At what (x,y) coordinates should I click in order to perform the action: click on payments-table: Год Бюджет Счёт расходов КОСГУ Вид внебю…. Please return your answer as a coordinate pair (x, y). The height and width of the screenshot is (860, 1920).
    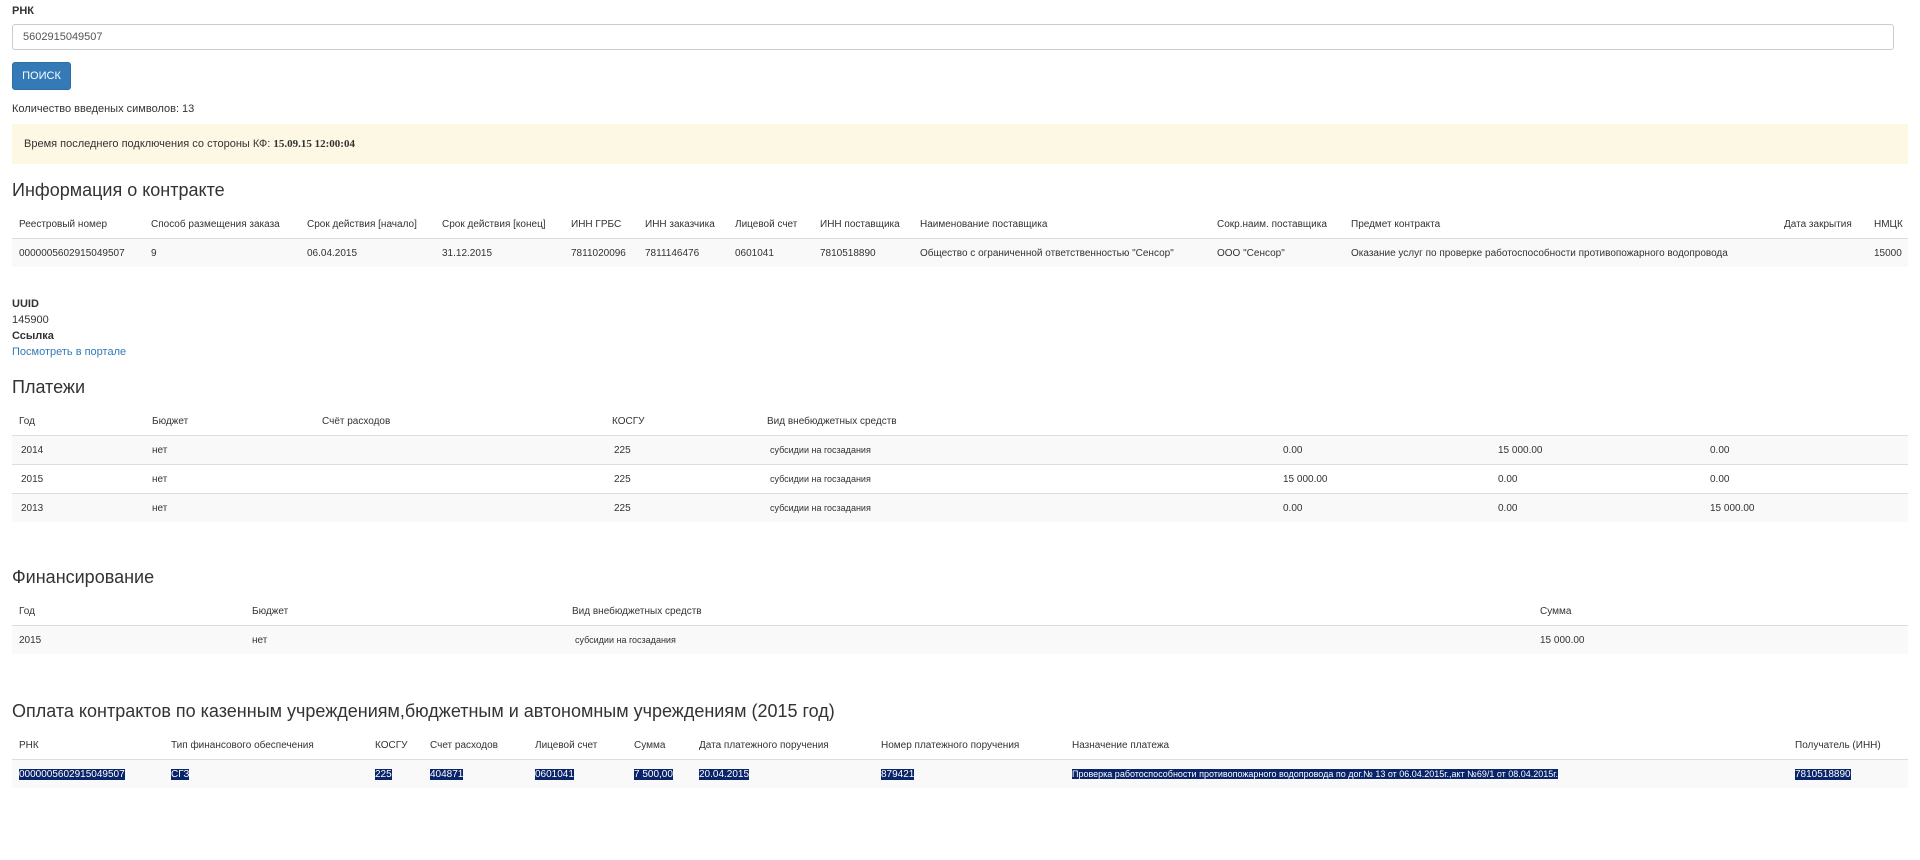
    Looking at the image, I should click on (960, 464).